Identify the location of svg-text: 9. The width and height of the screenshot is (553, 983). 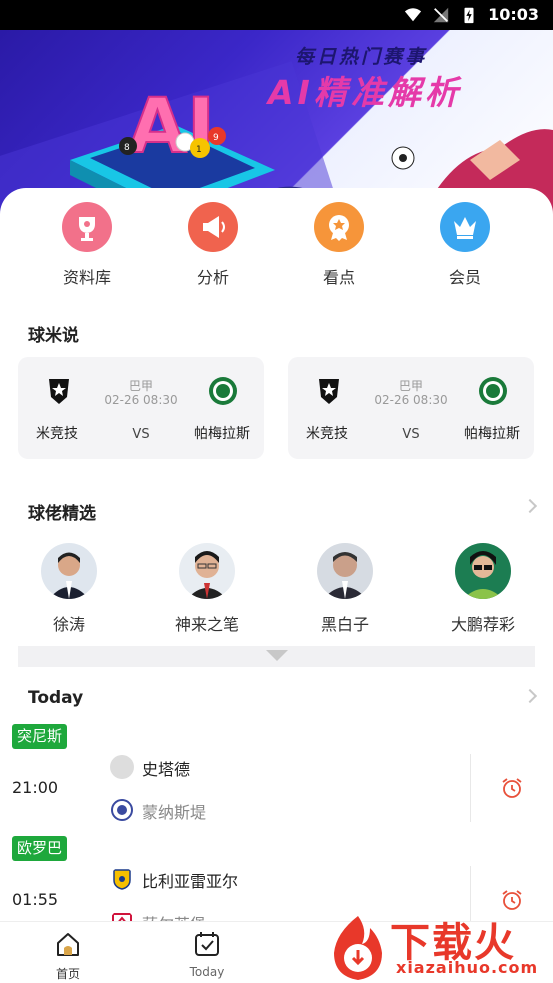
(216, 138).